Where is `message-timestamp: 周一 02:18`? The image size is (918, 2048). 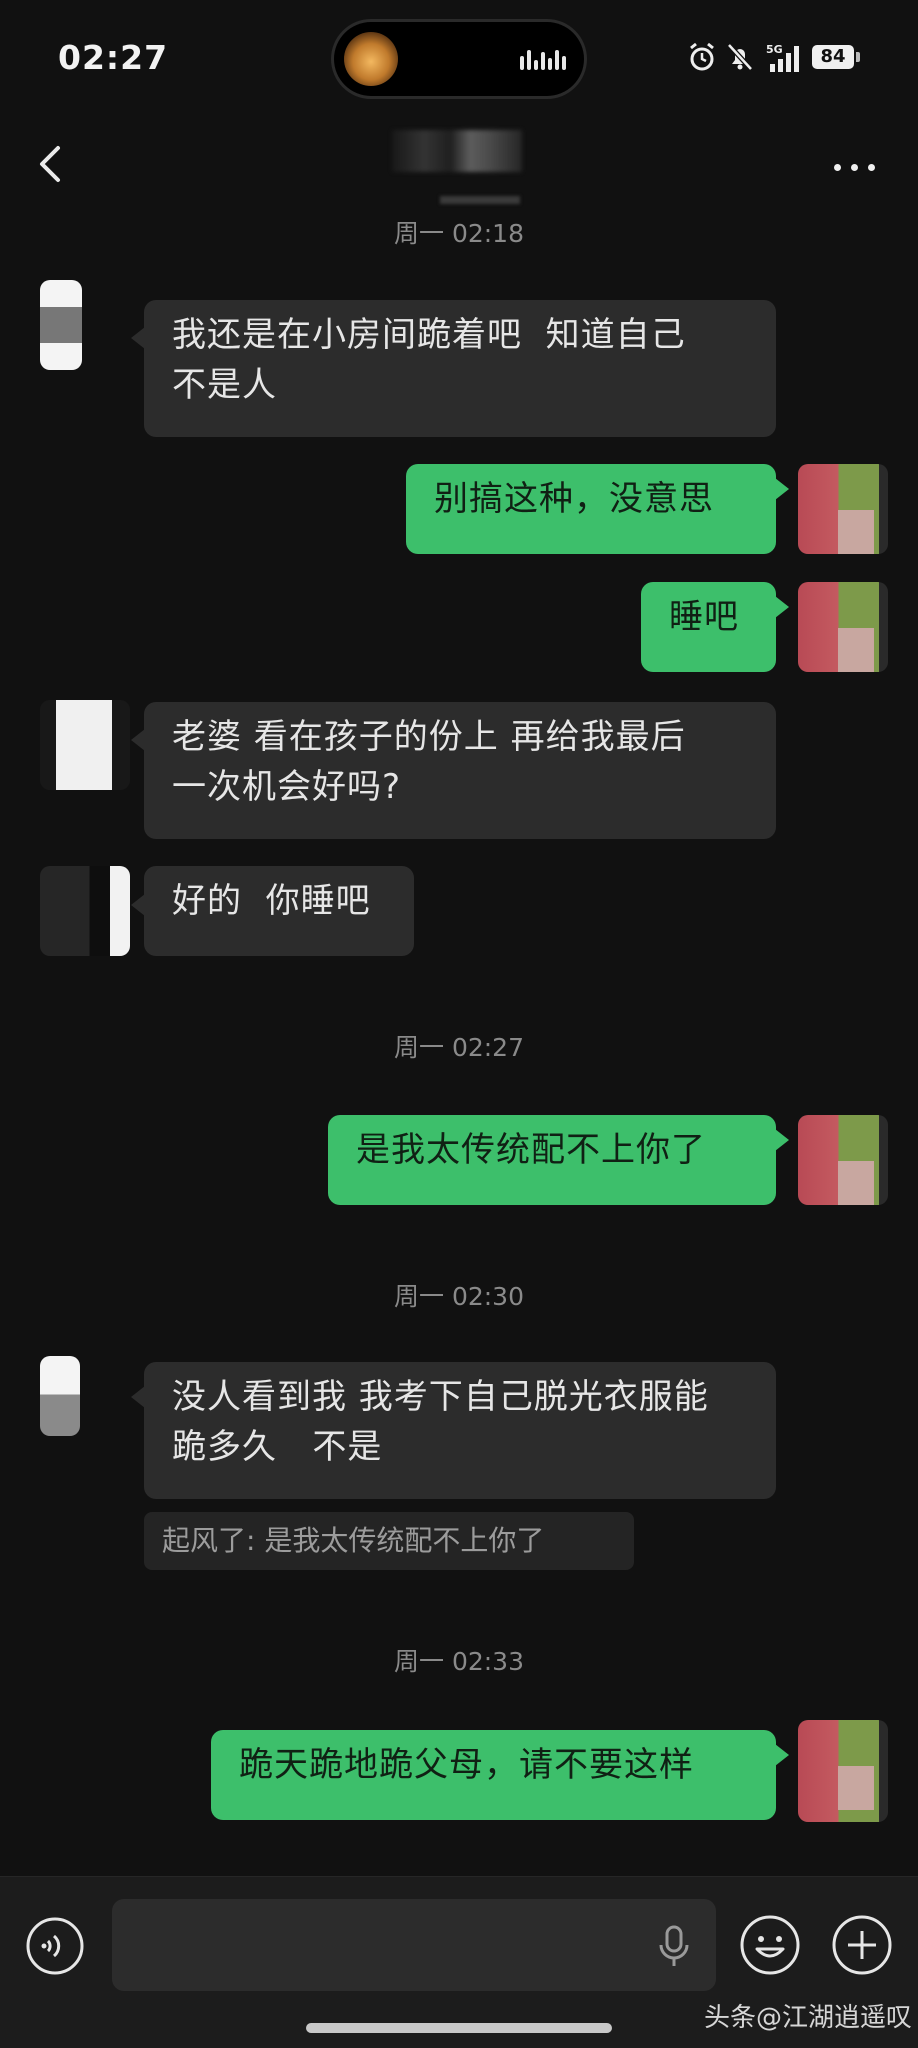 message-timestamp: 周一 02:18 is located at coordinates (459, 233).